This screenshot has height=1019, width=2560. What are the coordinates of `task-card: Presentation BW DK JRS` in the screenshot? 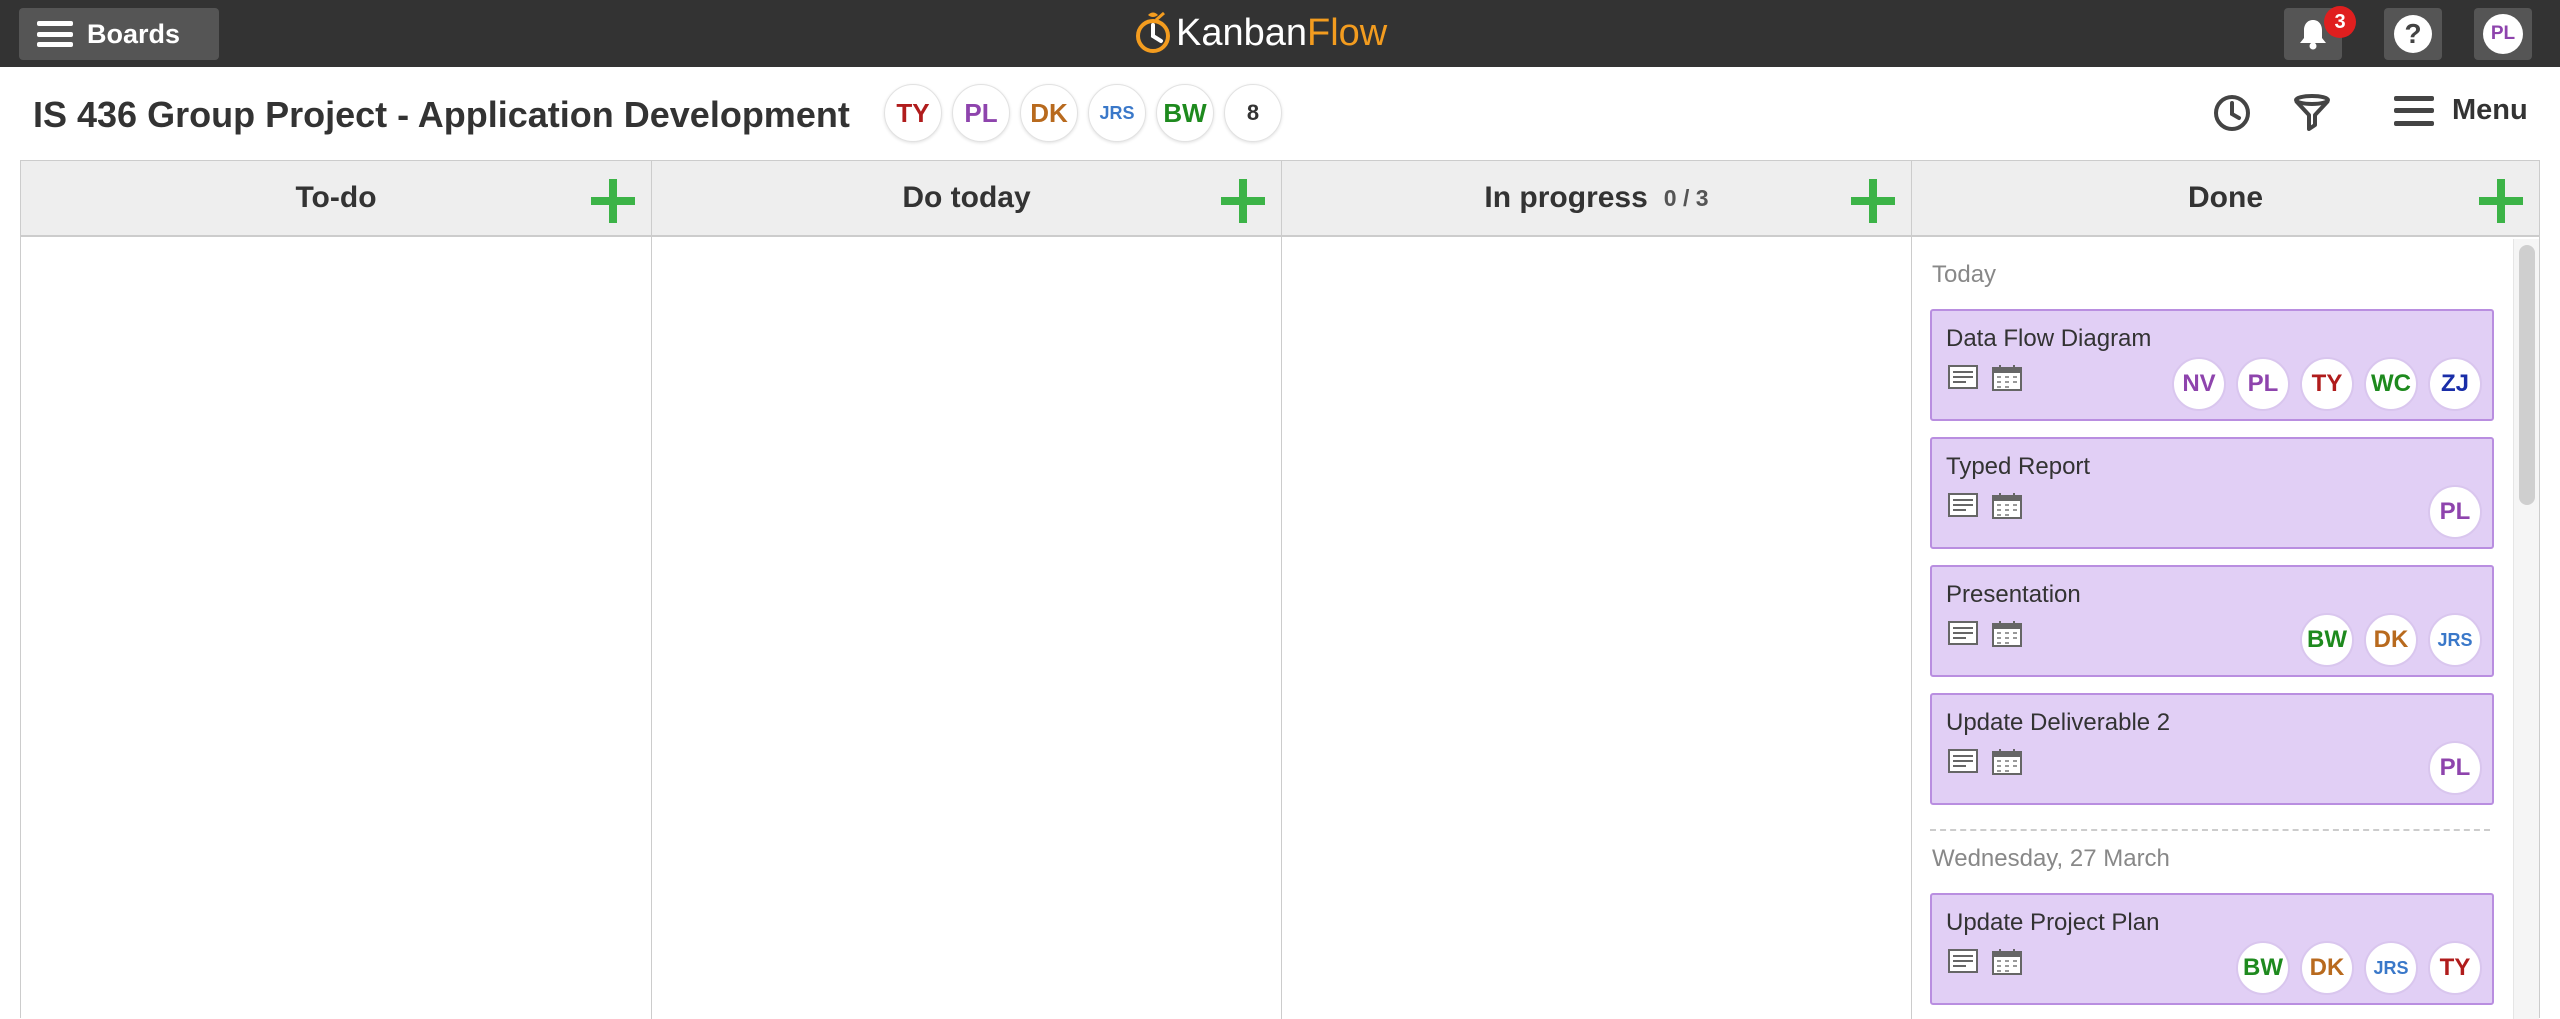 It's located at (2212, 621).